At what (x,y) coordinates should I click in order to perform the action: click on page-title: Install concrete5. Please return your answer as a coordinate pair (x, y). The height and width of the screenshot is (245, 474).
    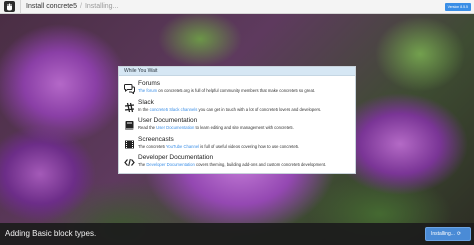
    Looking at the image, I should click on (51, 6).